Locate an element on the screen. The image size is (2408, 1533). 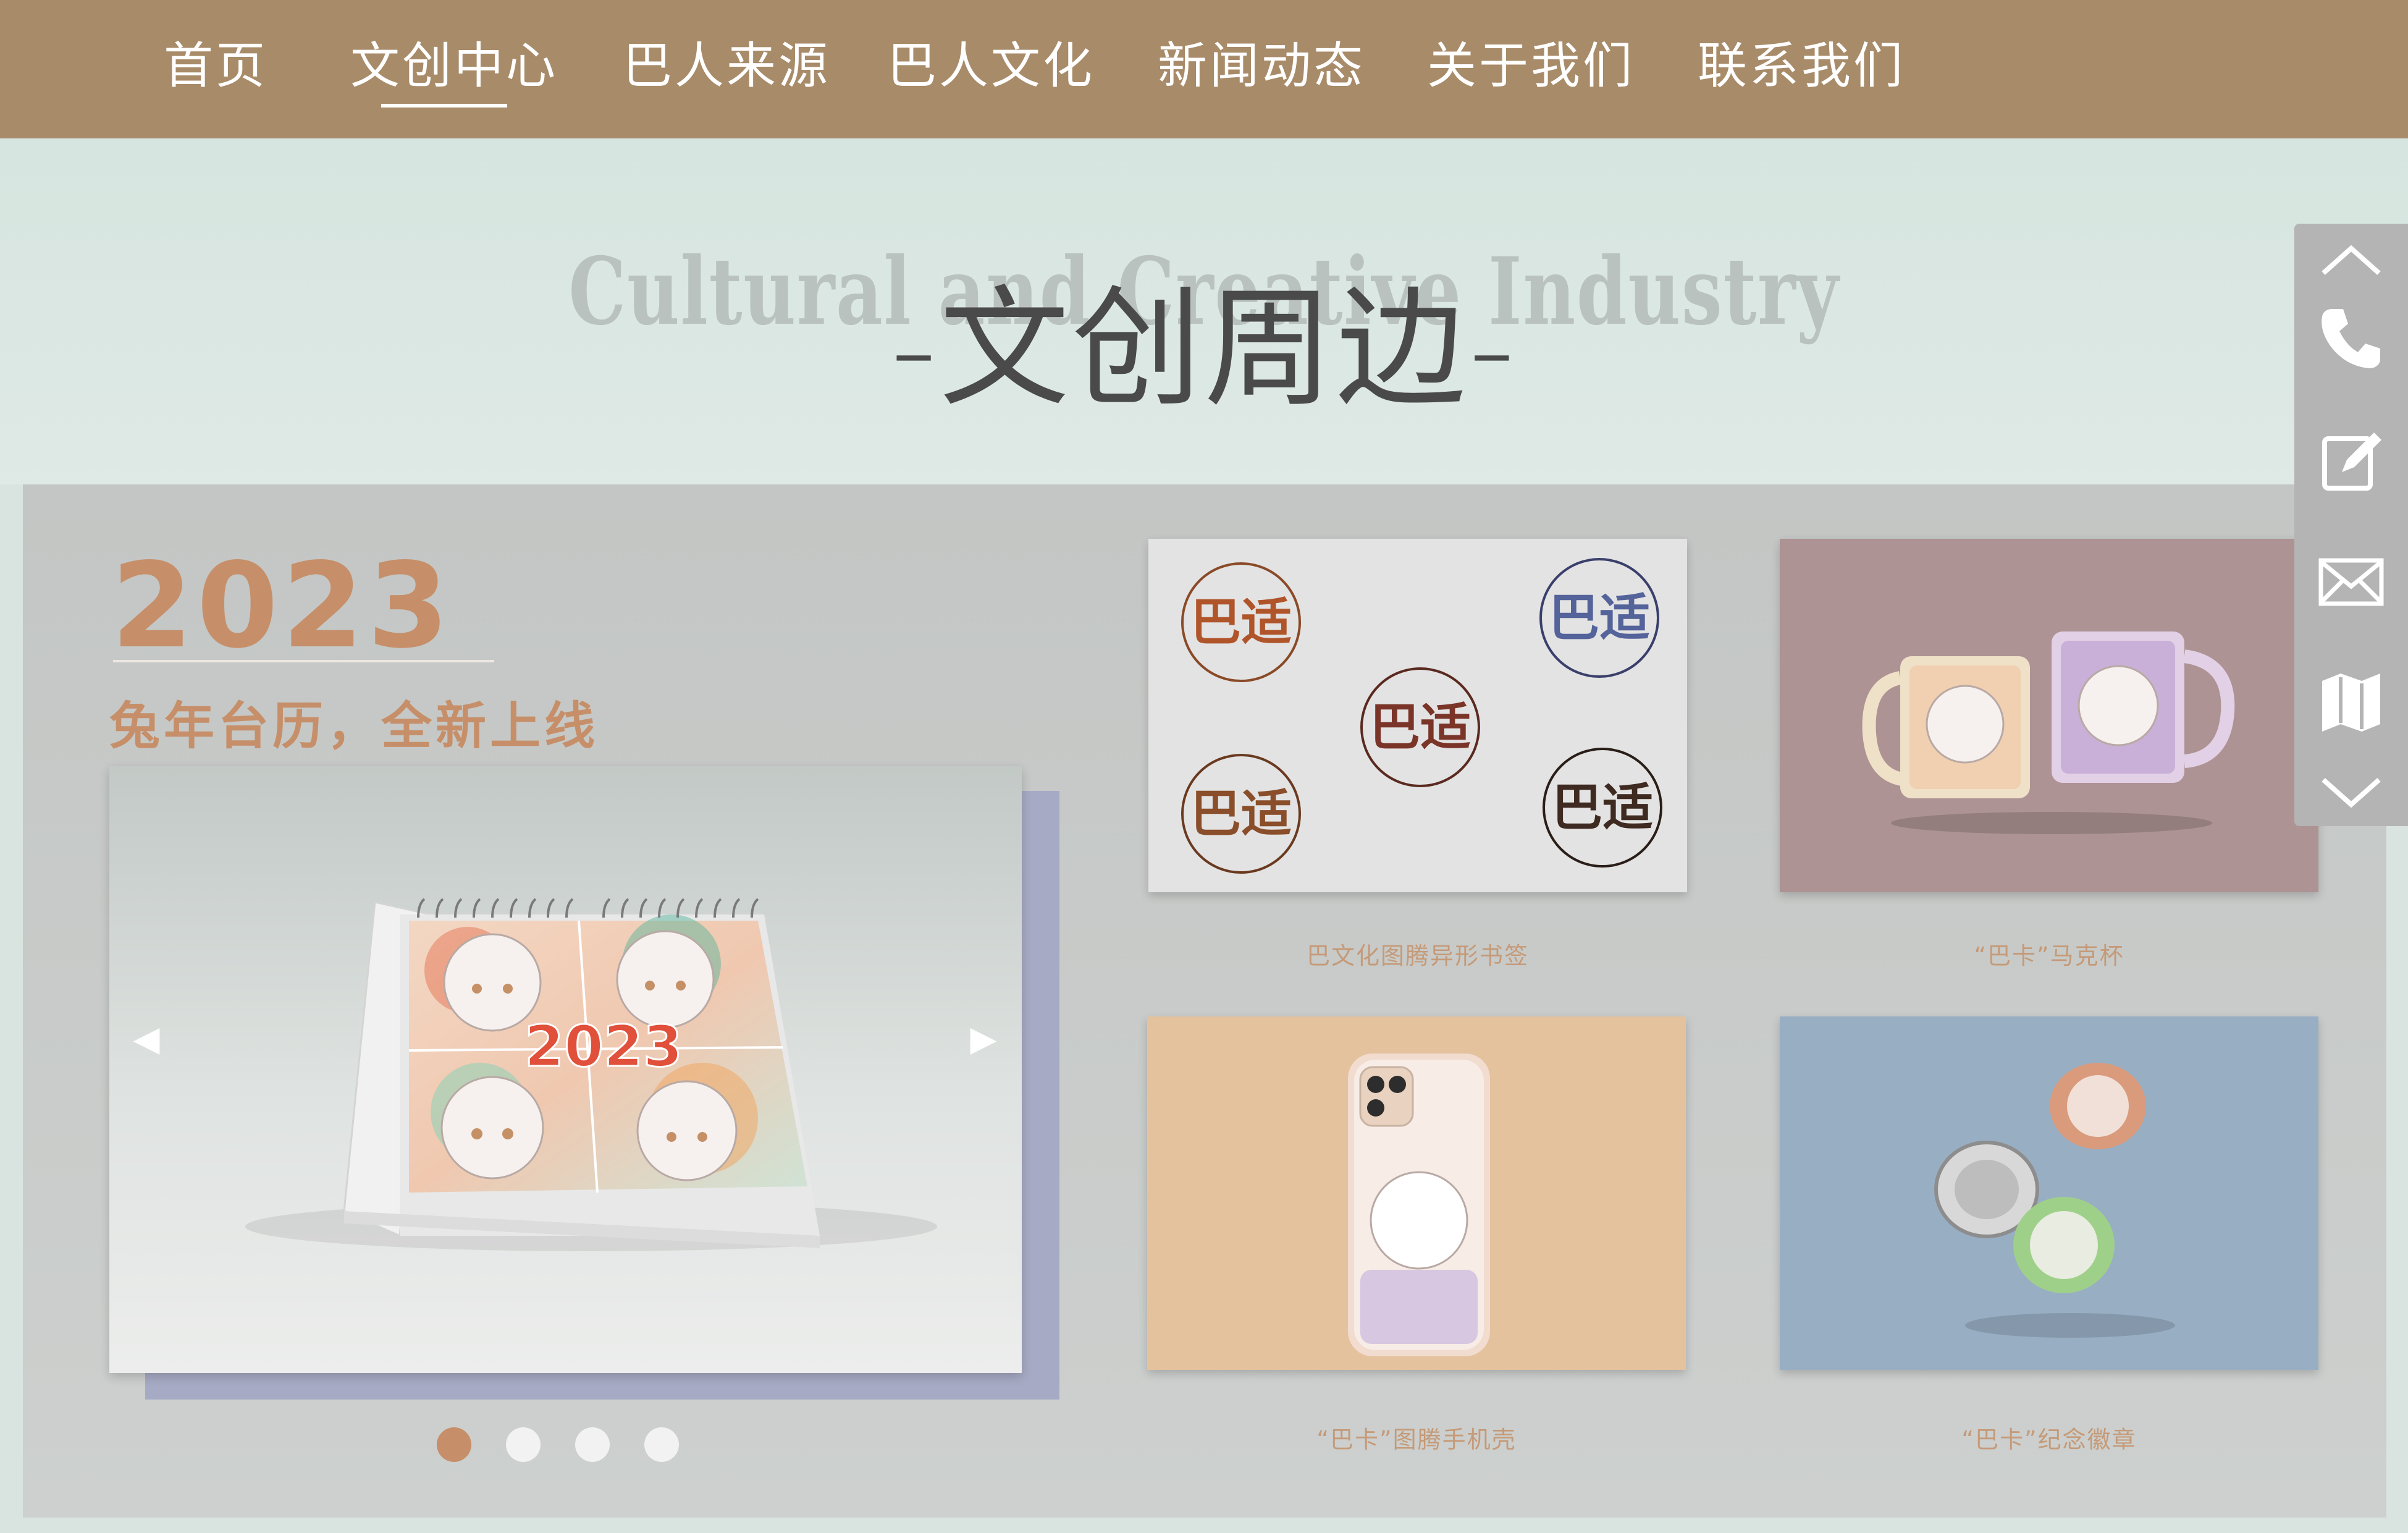
mugs-image is located at coordinates (2048, 732).